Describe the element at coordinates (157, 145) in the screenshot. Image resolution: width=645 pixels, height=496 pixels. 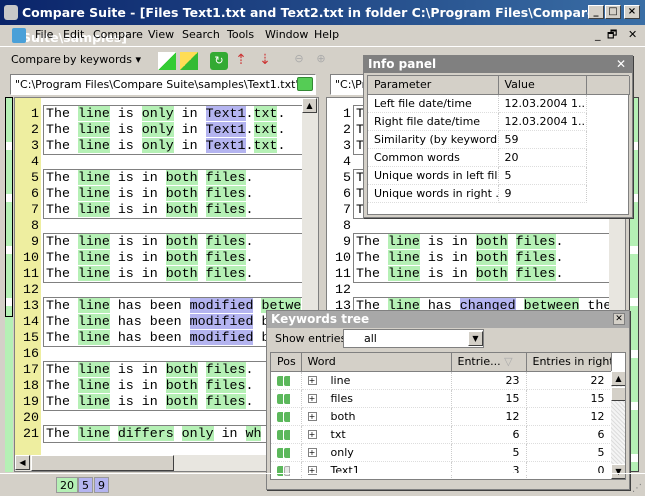
I see `common-word: only` at that location.